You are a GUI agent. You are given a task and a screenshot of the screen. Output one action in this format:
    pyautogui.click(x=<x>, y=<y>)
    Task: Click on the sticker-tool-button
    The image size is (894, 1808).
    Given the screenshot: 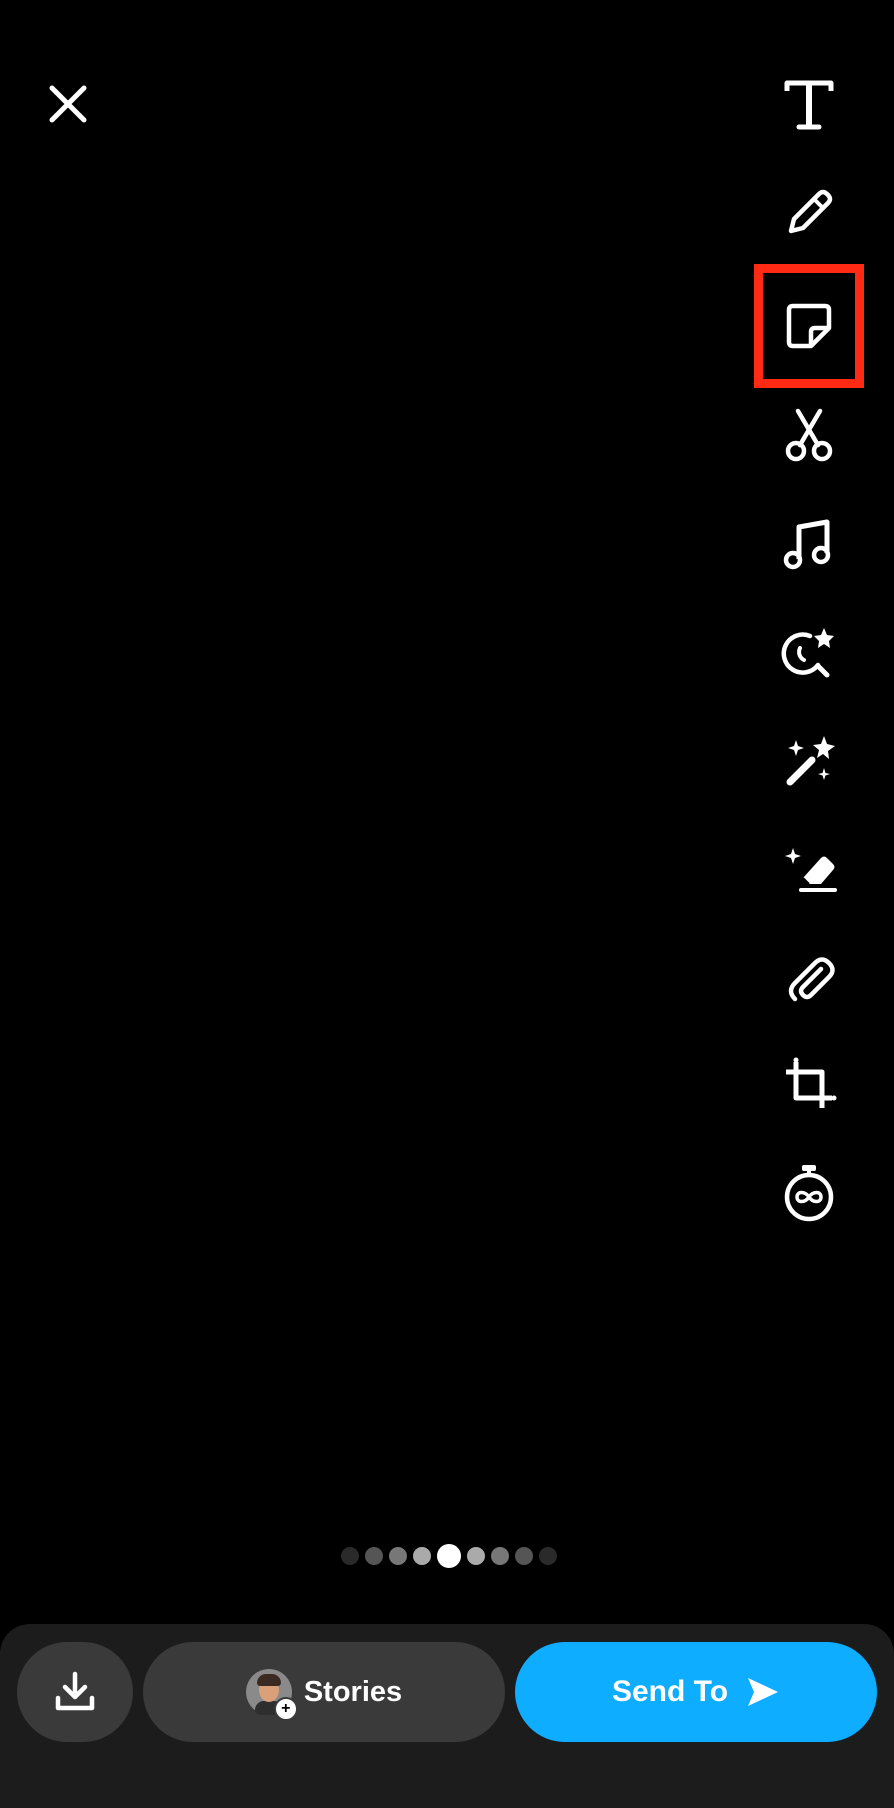 What is the action you would take?
    pyautogui.click(x=809, y=326)
    